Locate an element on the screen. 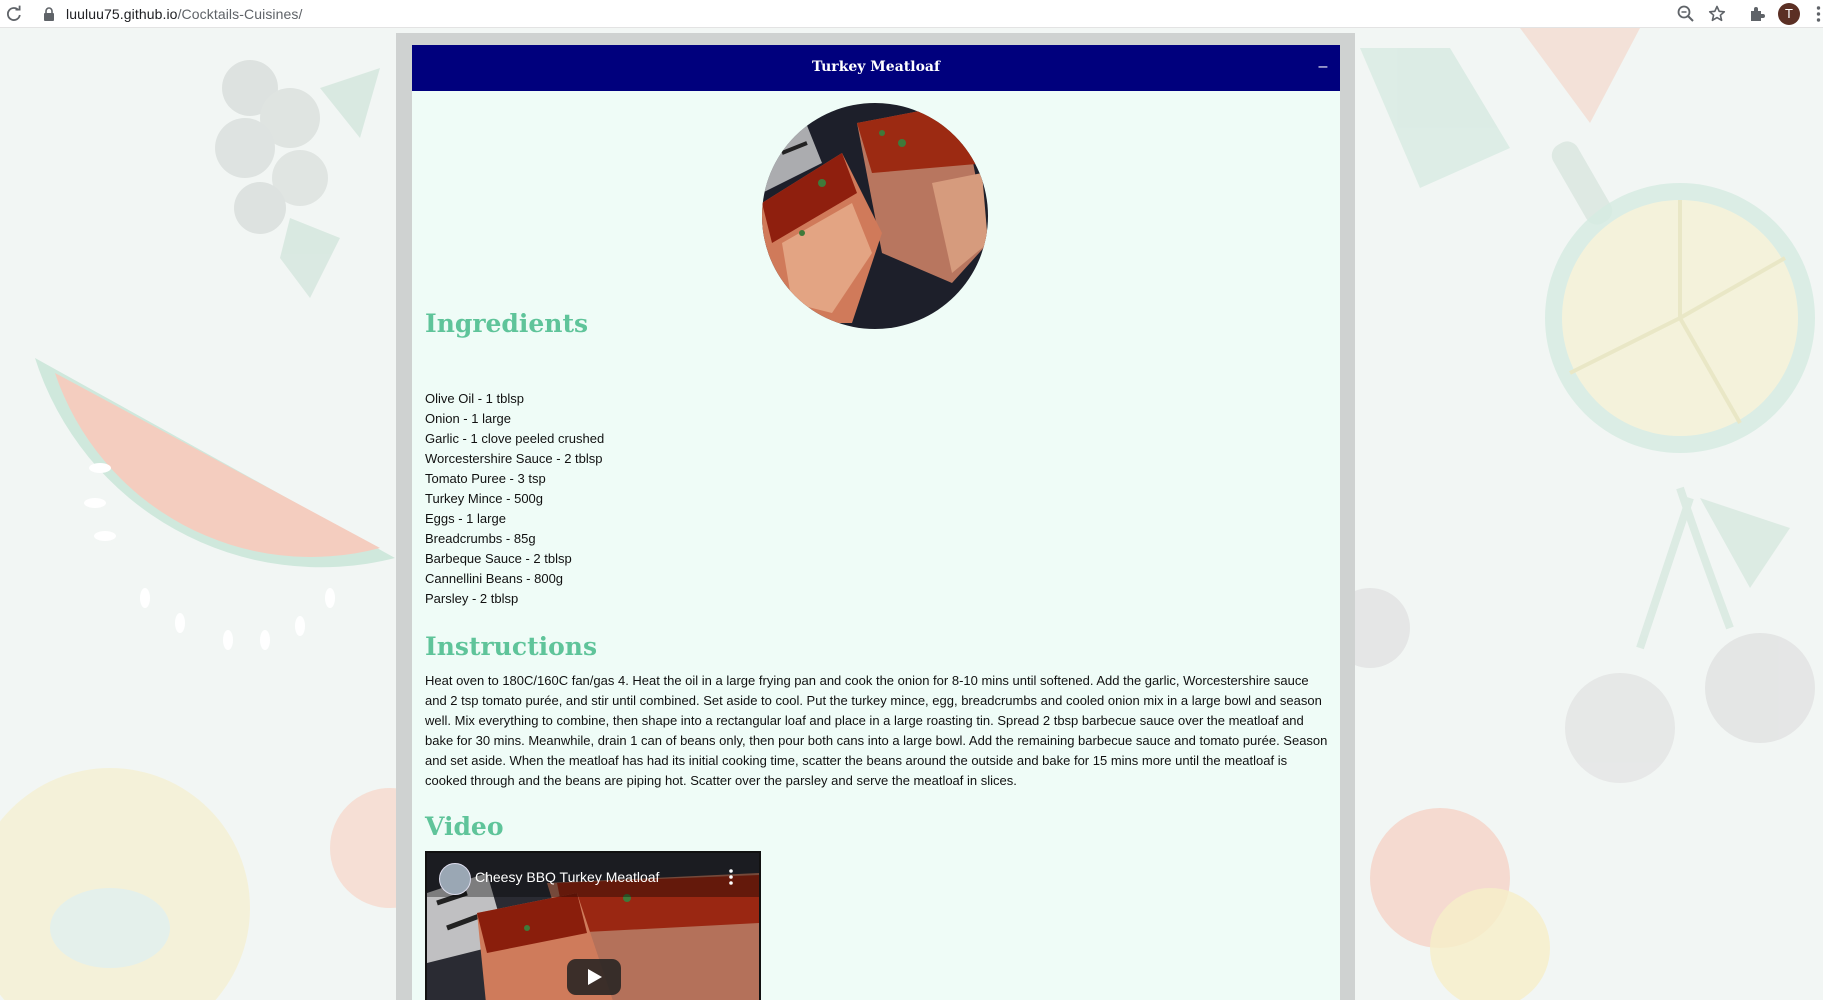 The image size is (1823, 1000). play-icon is located at coordinates (595, 977).